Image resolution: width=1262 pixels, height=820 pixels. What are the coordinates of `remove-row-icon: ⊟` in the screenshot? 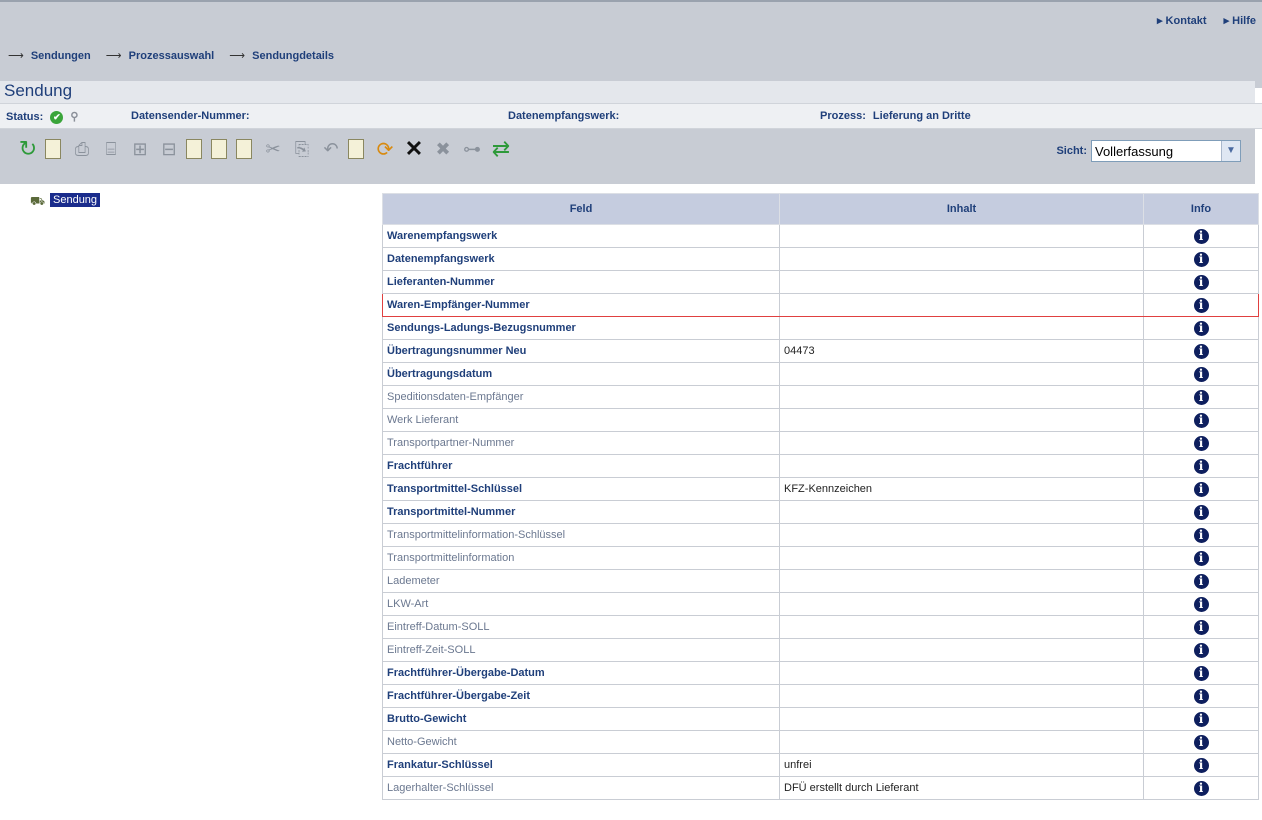 It's located at (169, 149).